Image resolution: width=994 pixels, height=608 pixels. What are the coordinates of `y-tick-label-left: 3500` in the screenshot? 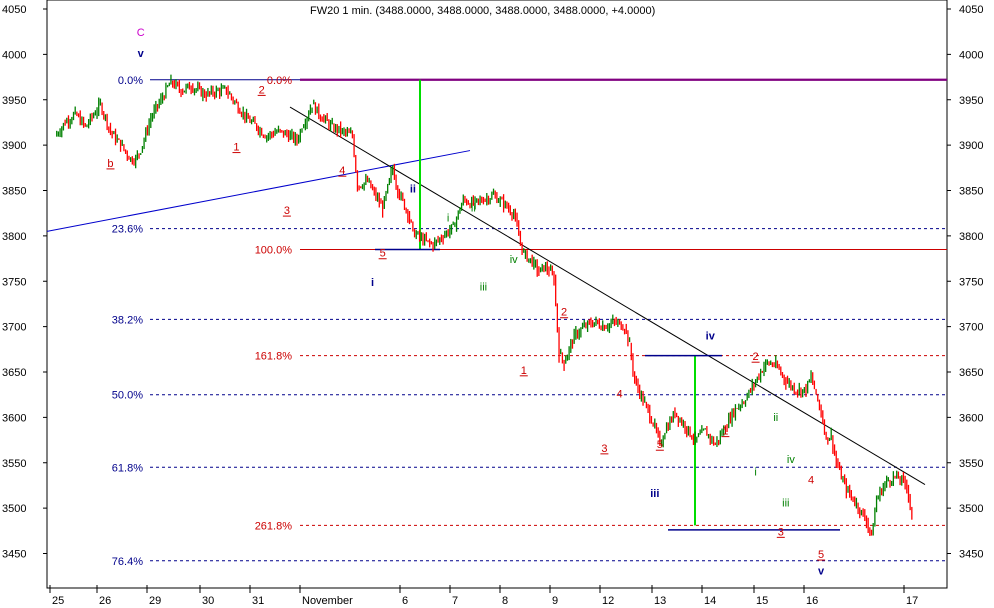 It's located at (14, 509).